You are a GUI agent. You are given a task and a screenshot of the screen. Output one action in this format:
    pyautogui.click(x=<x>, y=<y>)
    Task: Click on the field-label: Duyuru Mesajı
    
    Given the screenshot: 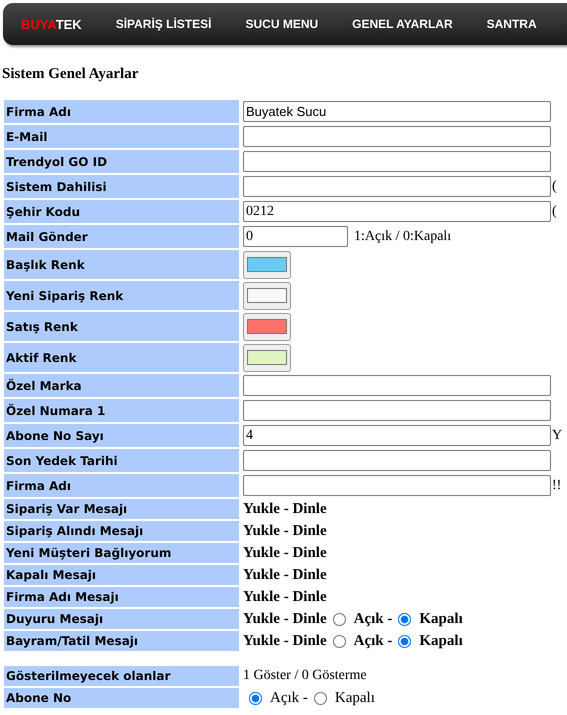 What is the action you would take?
    pyautogui.click(x=121, y=619)
    